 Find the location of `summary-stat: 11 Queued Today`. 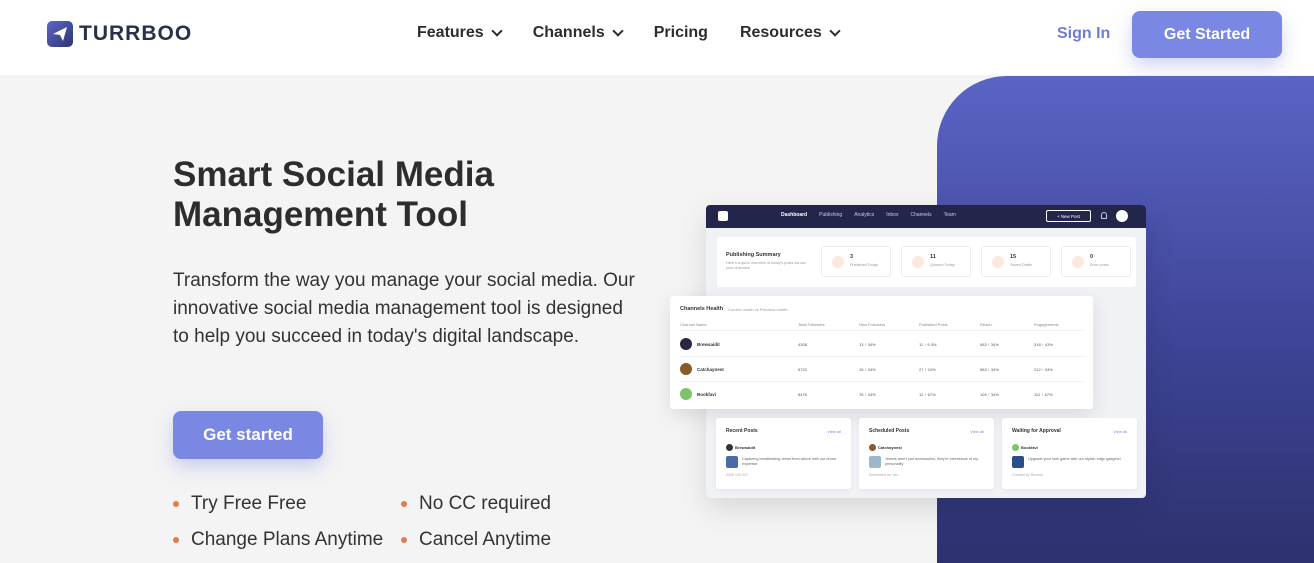

summary-stat: 11 Queued Today is located at coordinates (936, 261).